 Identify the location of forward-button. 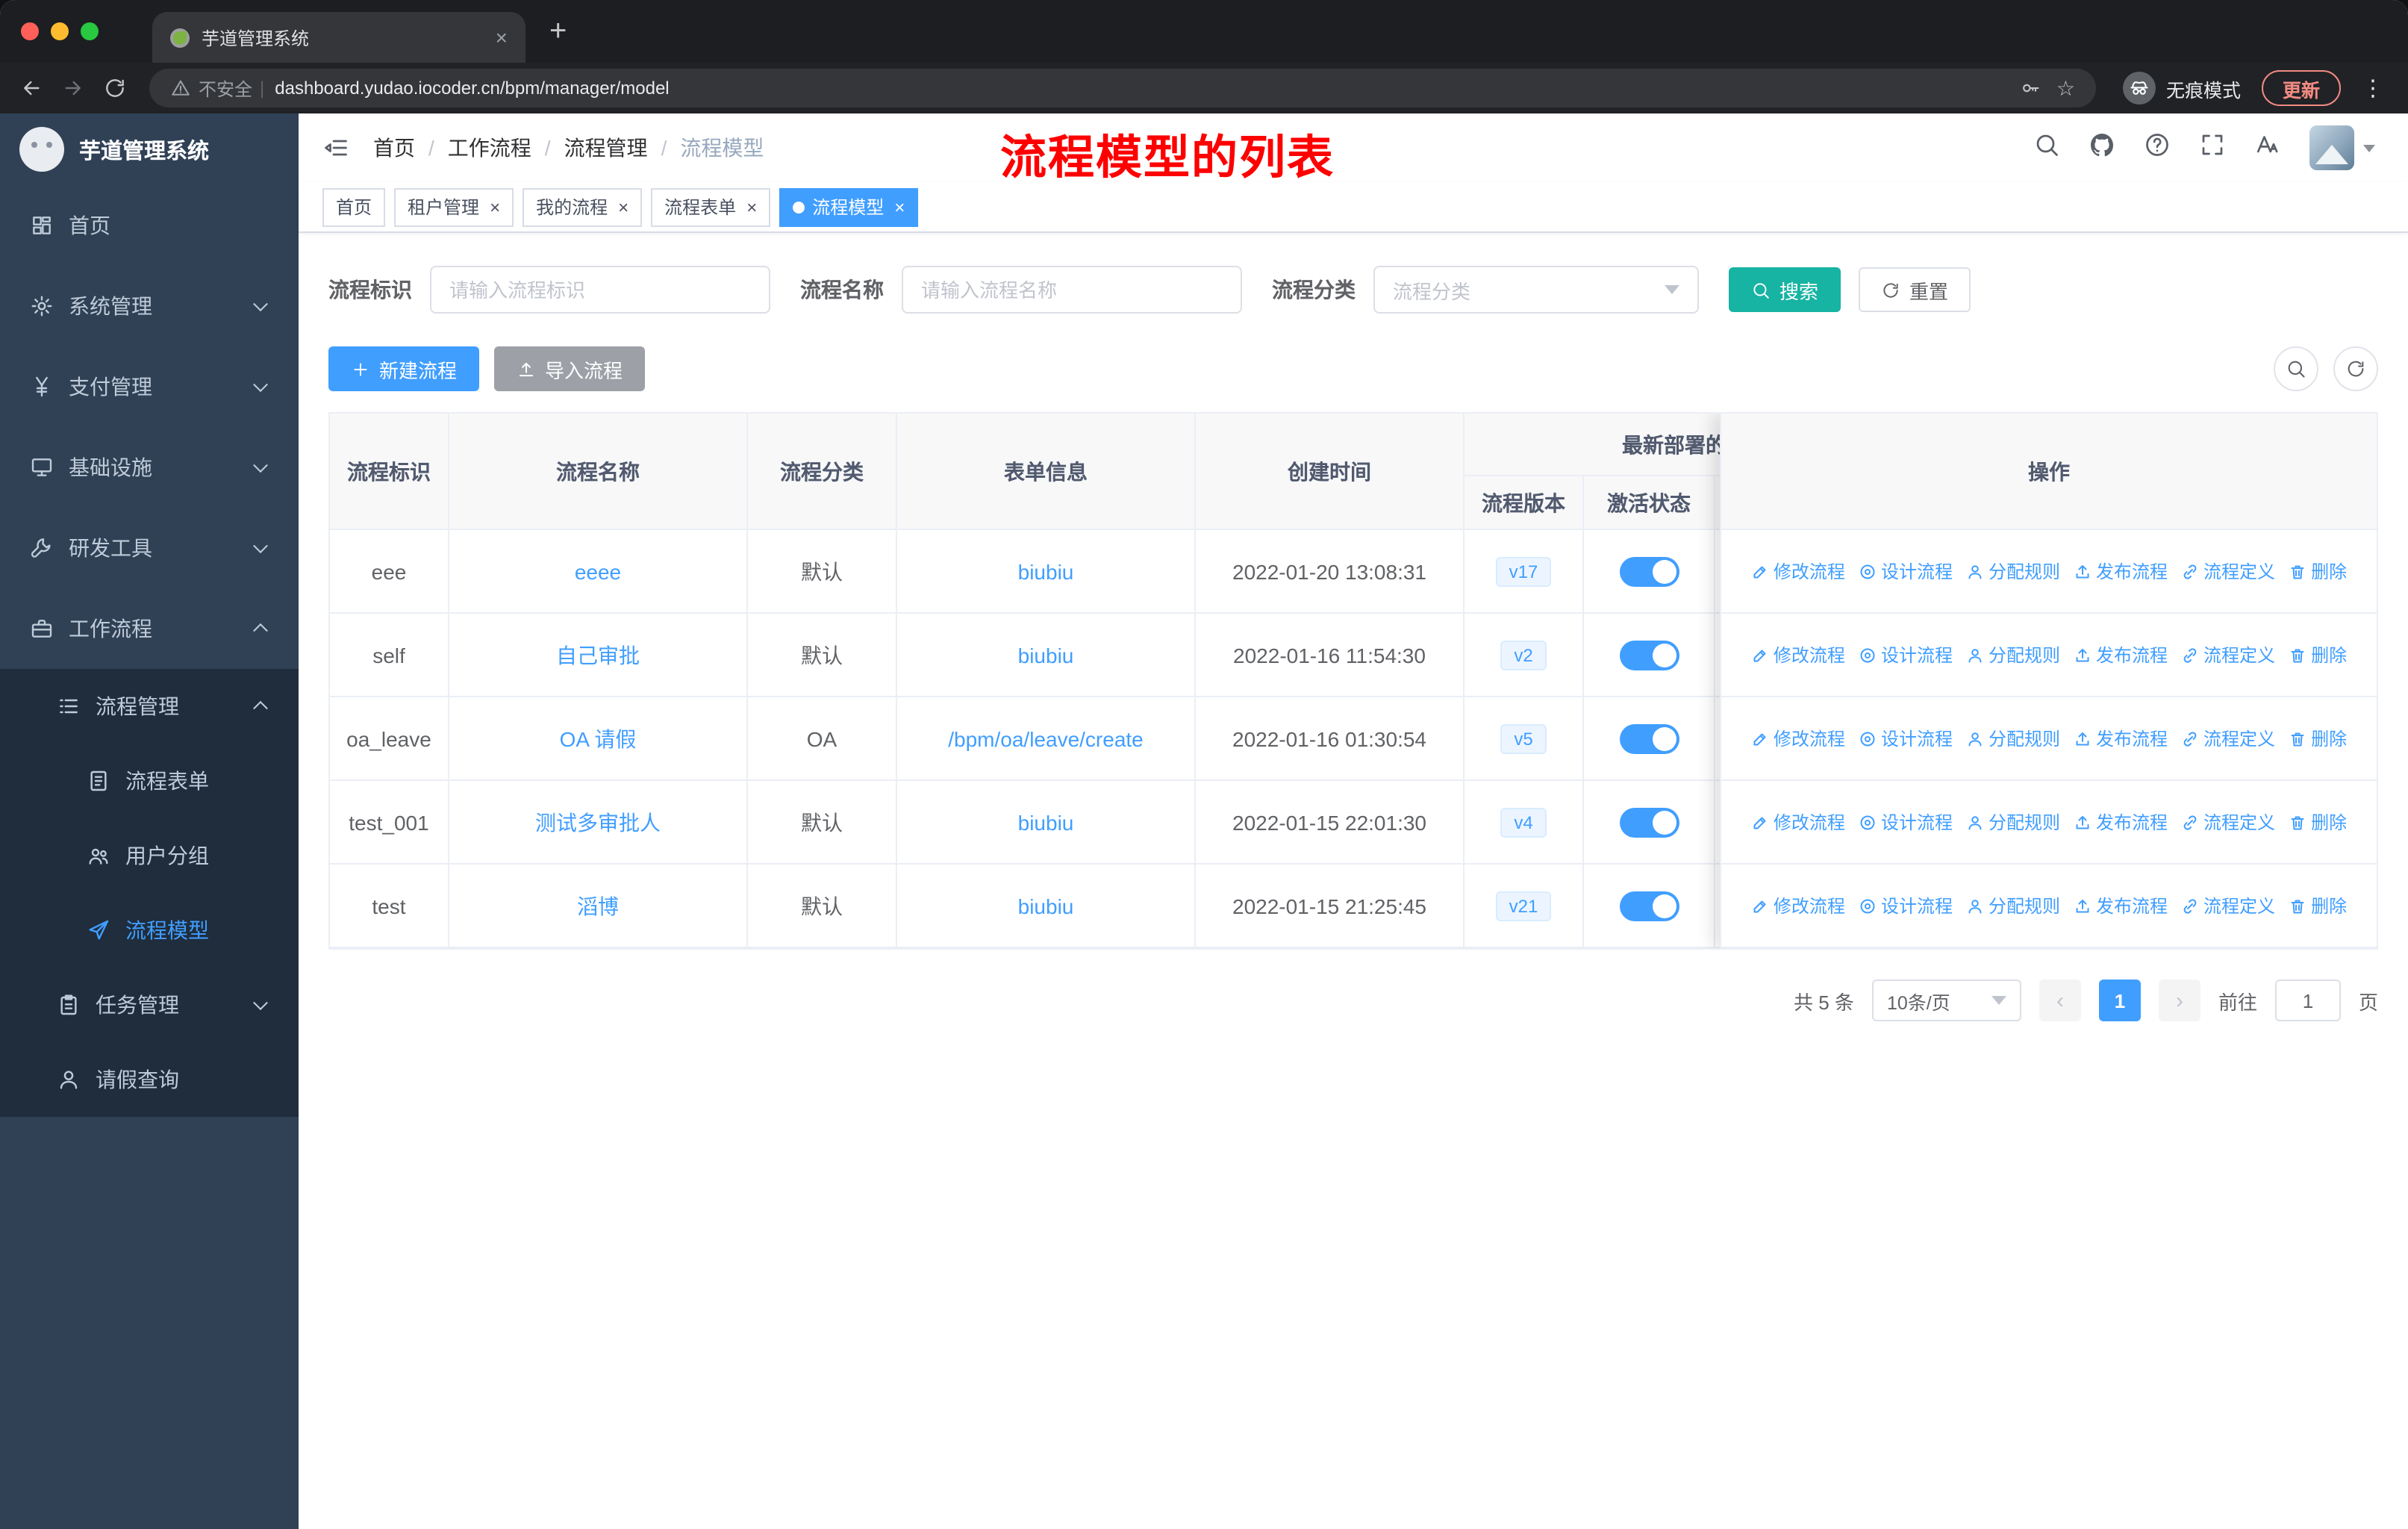
(73, 88).